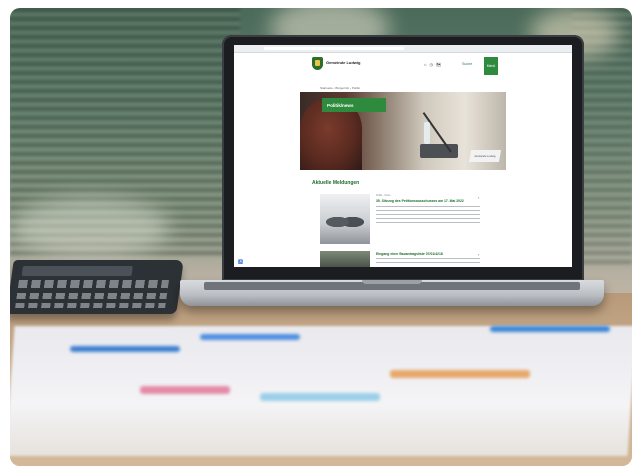 The width and height of the screenshot is (640, 470). I want to click on search-button: Suche, so click(467, 64).